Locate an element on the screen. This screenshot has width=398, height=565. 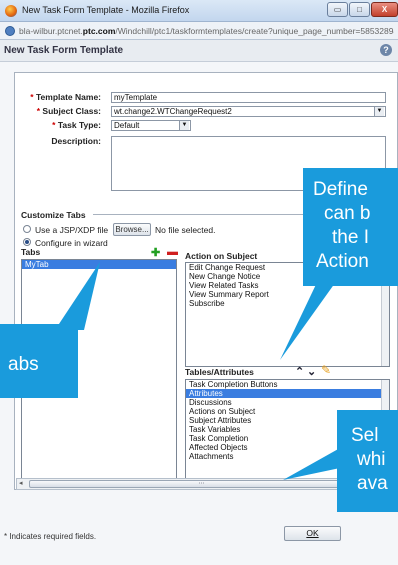
configure-wizard-label: Configure in wizard is located at coordinates (71, 243).